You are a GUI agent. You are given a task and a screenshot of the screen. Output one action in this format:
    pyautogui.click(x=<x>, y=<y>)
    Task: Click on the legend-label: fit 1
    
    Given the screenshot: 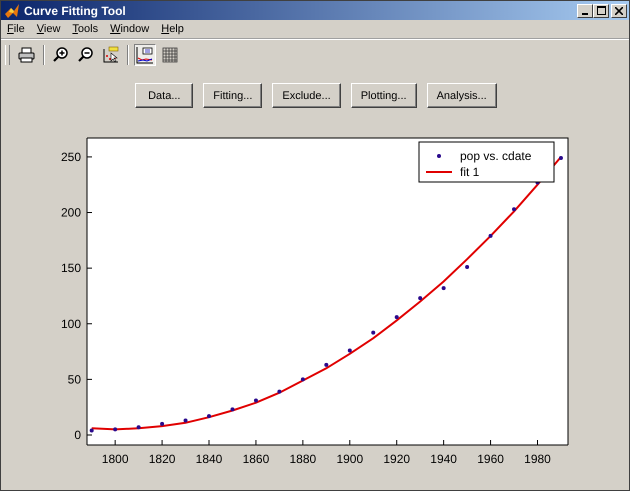 What is the action you would take?
    pyautogui.click(x=470, y=172)
    